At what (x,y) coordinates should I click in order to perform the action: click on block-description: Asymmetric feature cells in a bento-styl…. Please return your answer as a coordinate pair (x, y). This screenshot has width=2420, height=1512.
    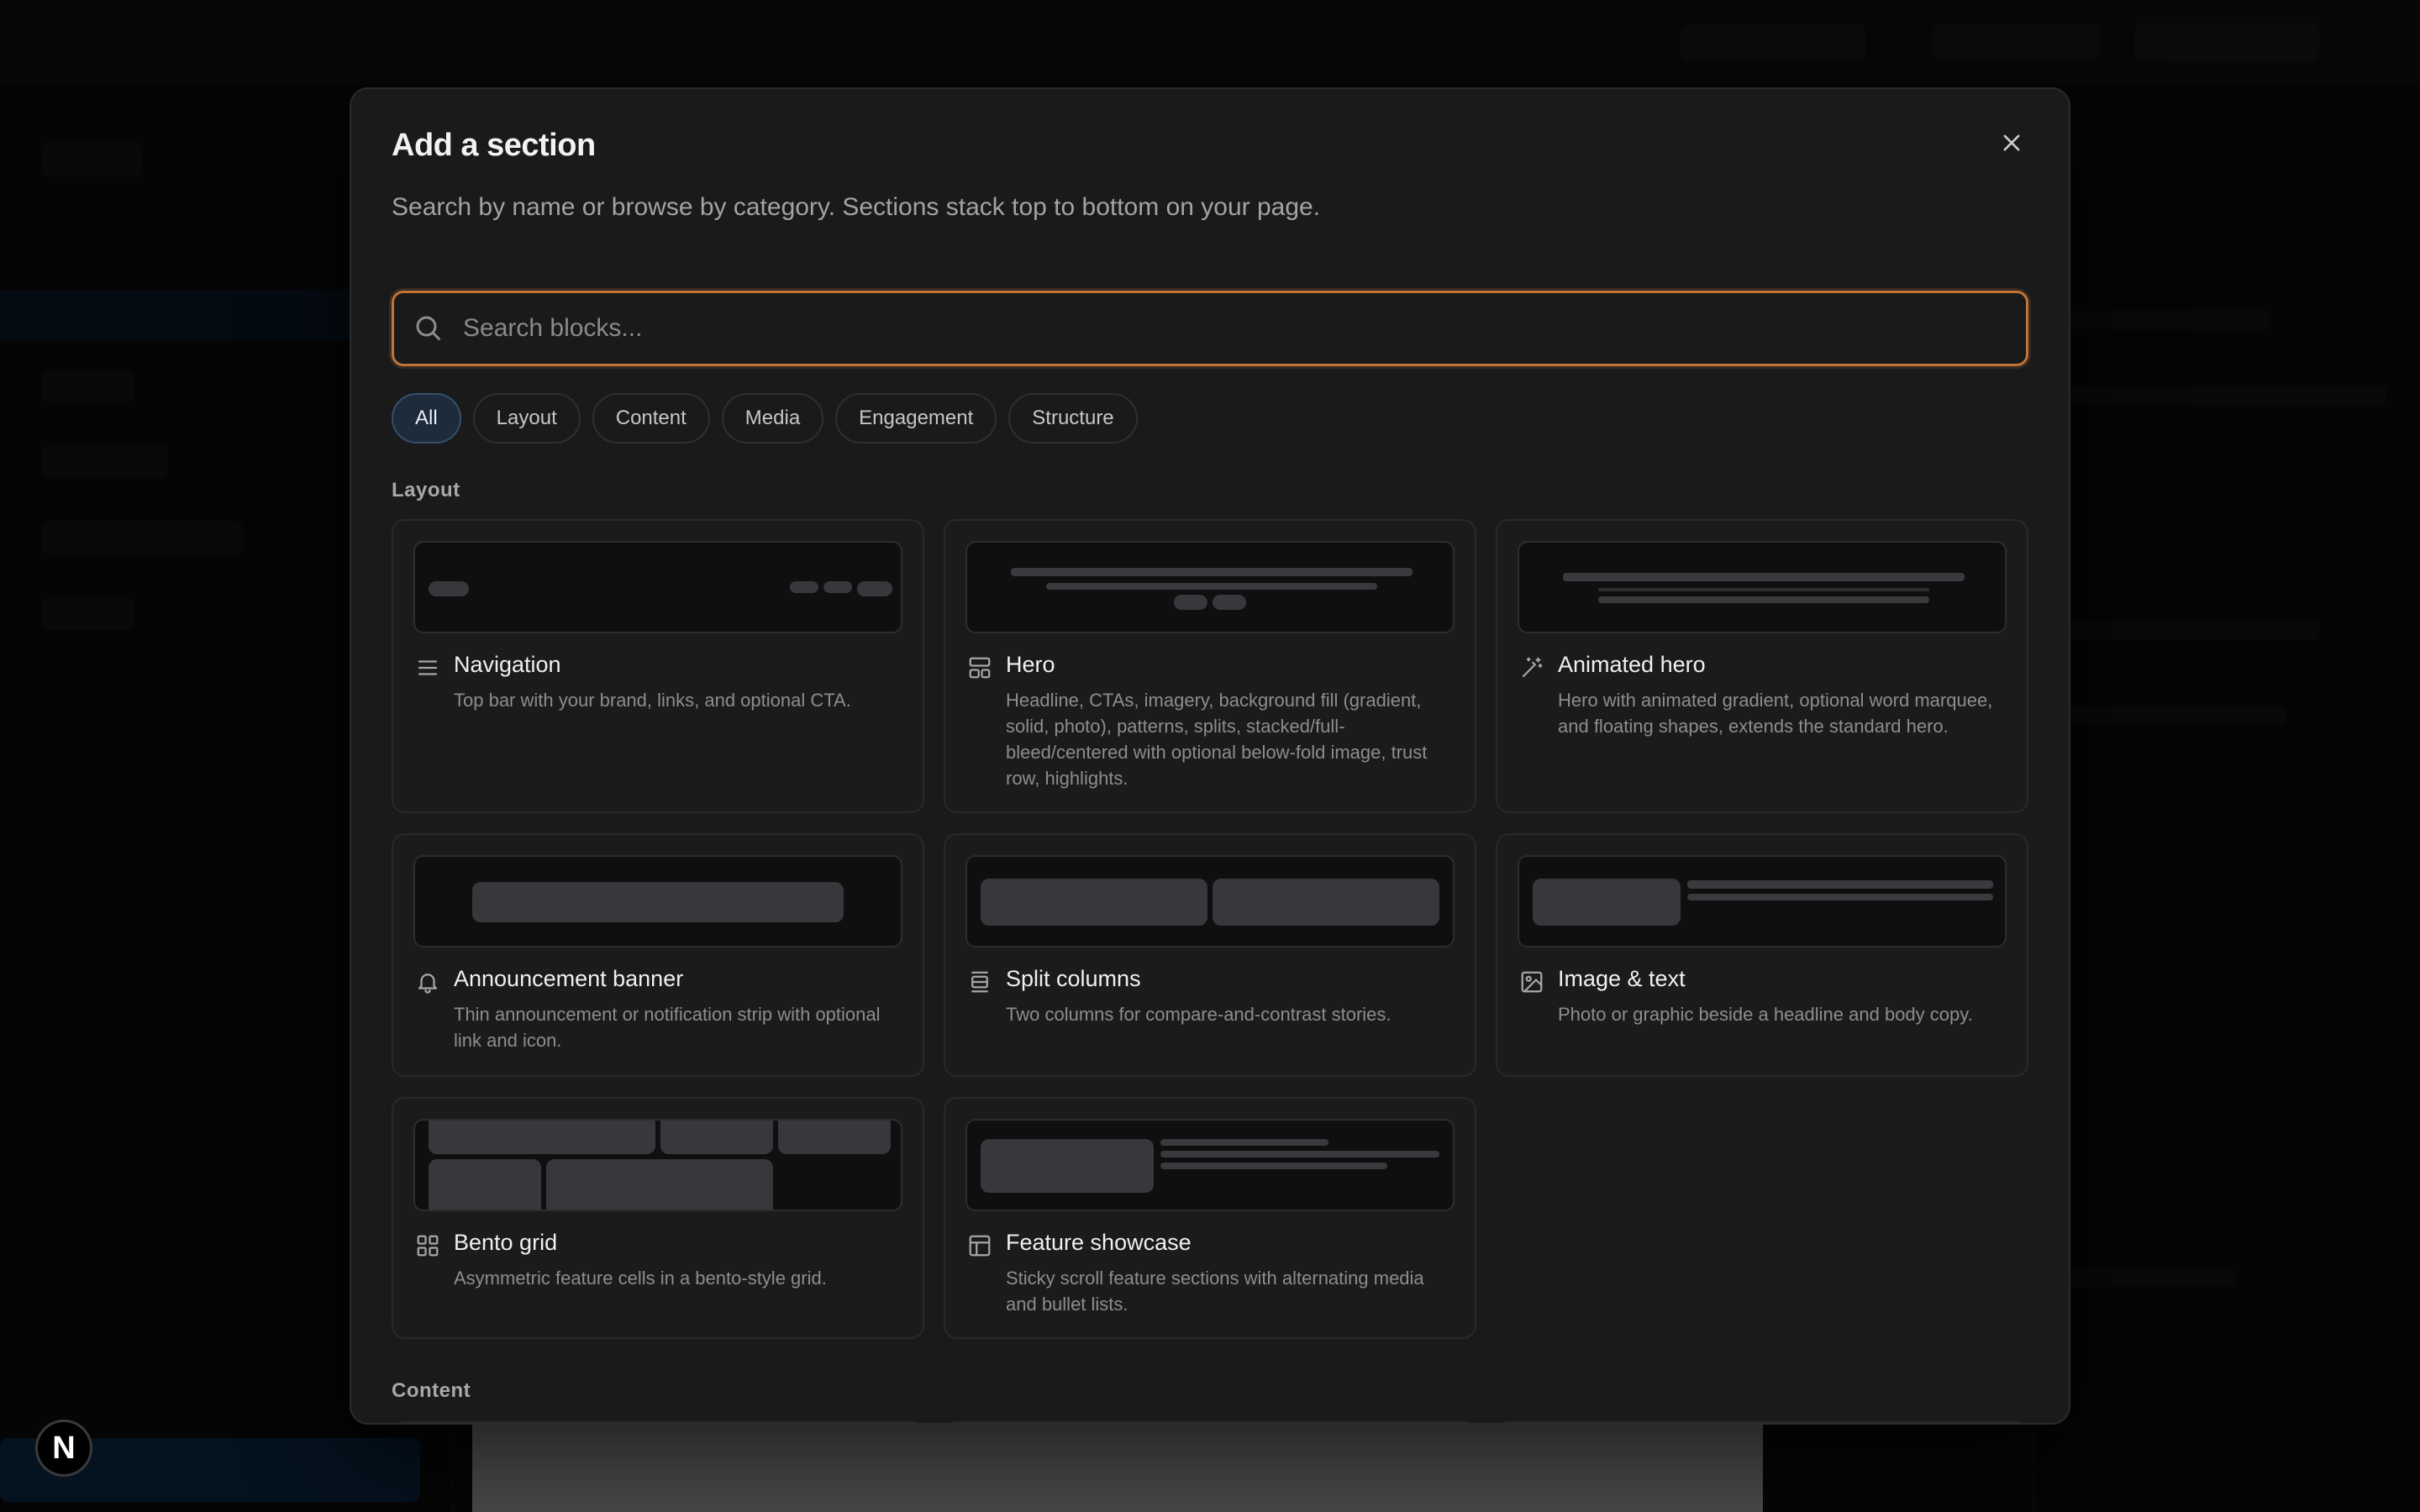
    Looking at the image, I should click on (641, 1278).